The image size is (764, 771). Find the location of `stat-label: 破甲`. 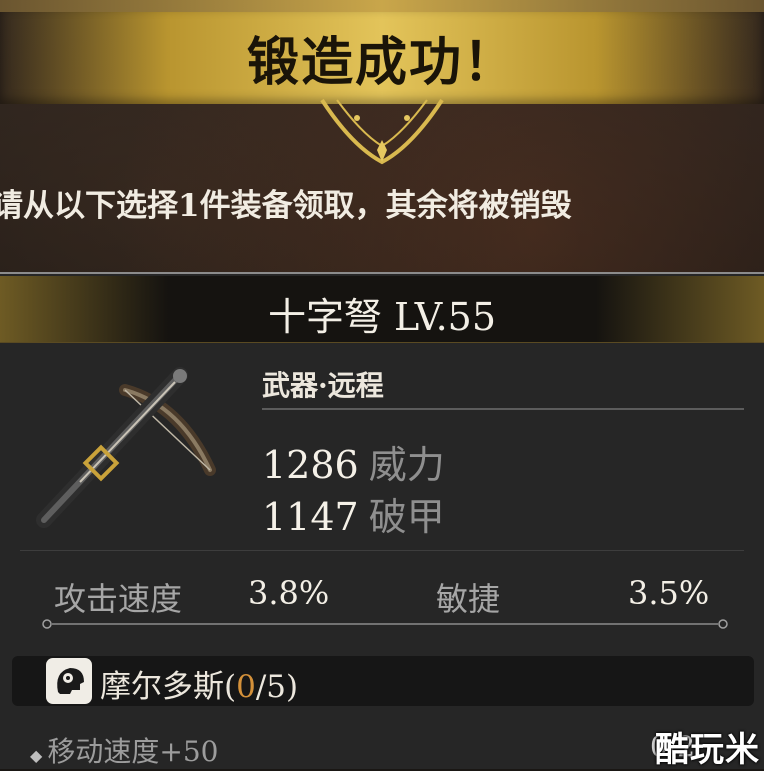

stat-label: 破甲 is located at coordinates (406, 517).